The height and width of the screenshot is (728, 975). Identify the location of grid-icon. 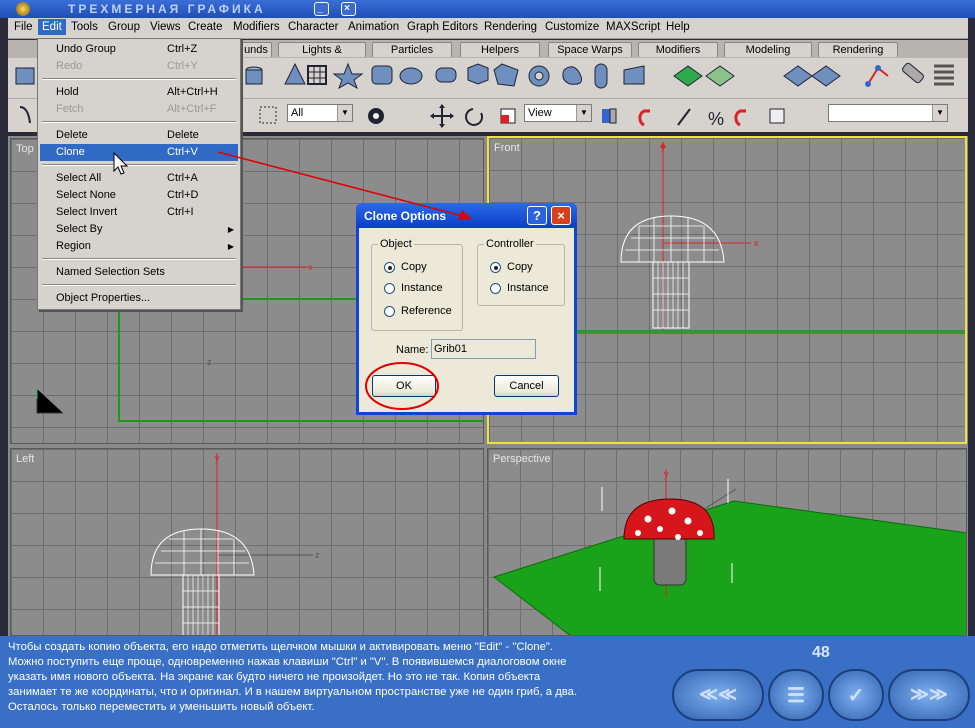
(317, 75).